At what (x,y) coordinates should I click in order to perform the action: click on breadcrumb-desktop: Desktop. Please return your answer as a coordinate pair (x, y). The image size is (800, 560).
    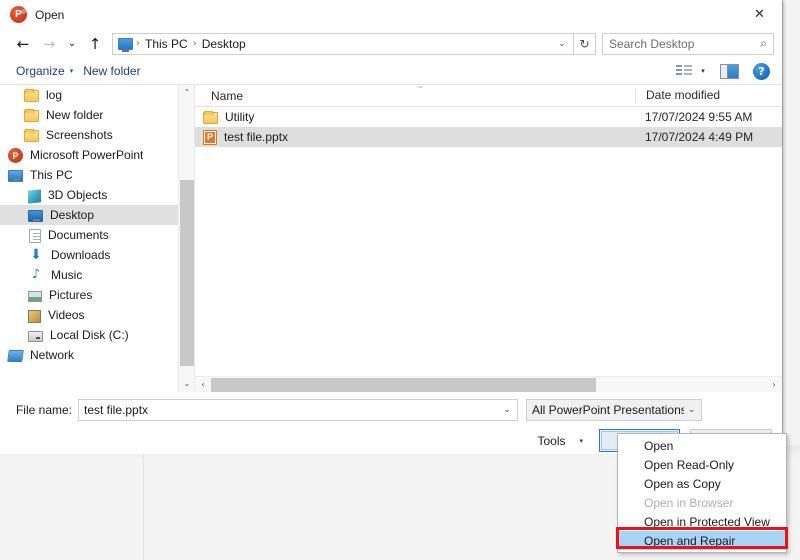
    Looking at the image, I should click on (224, 44).